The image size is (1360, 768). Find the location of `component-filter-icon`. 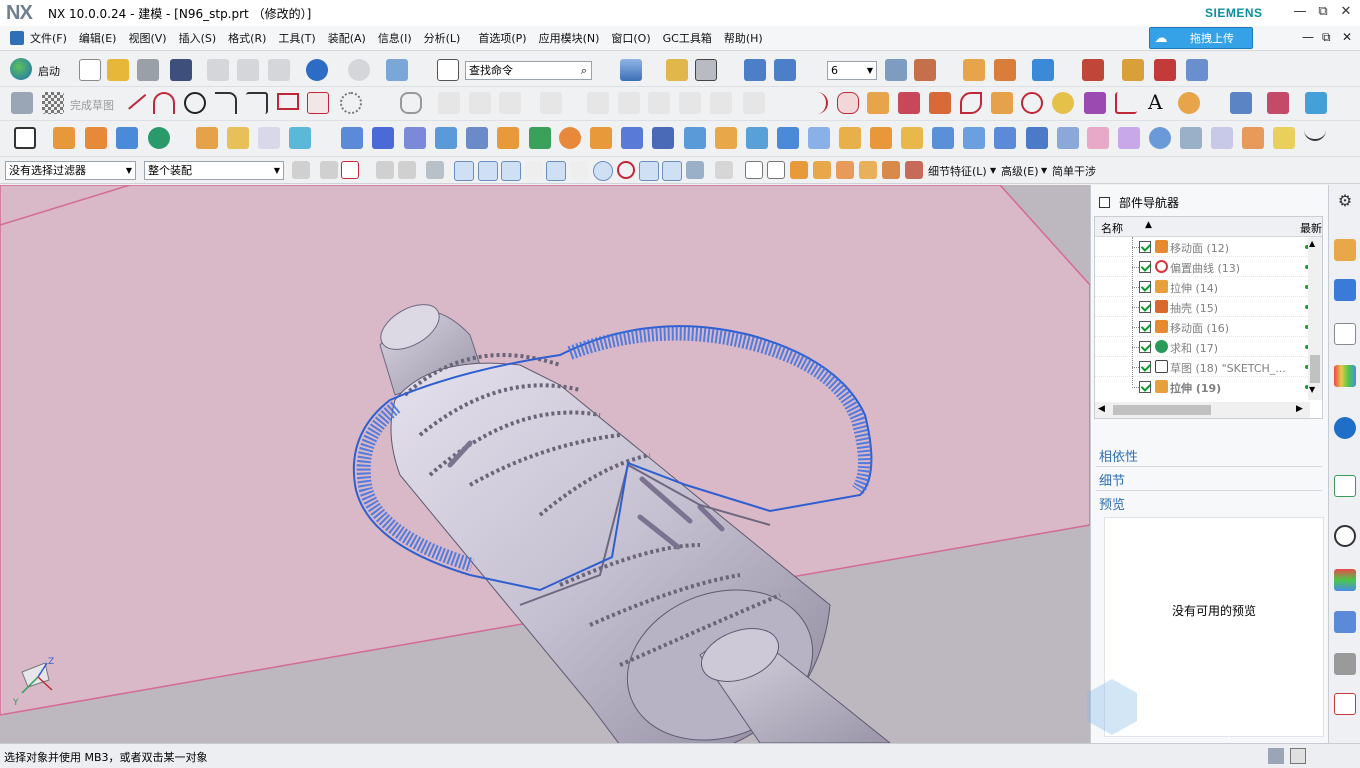

component-filter-icon is located at coordinates (891, 170).